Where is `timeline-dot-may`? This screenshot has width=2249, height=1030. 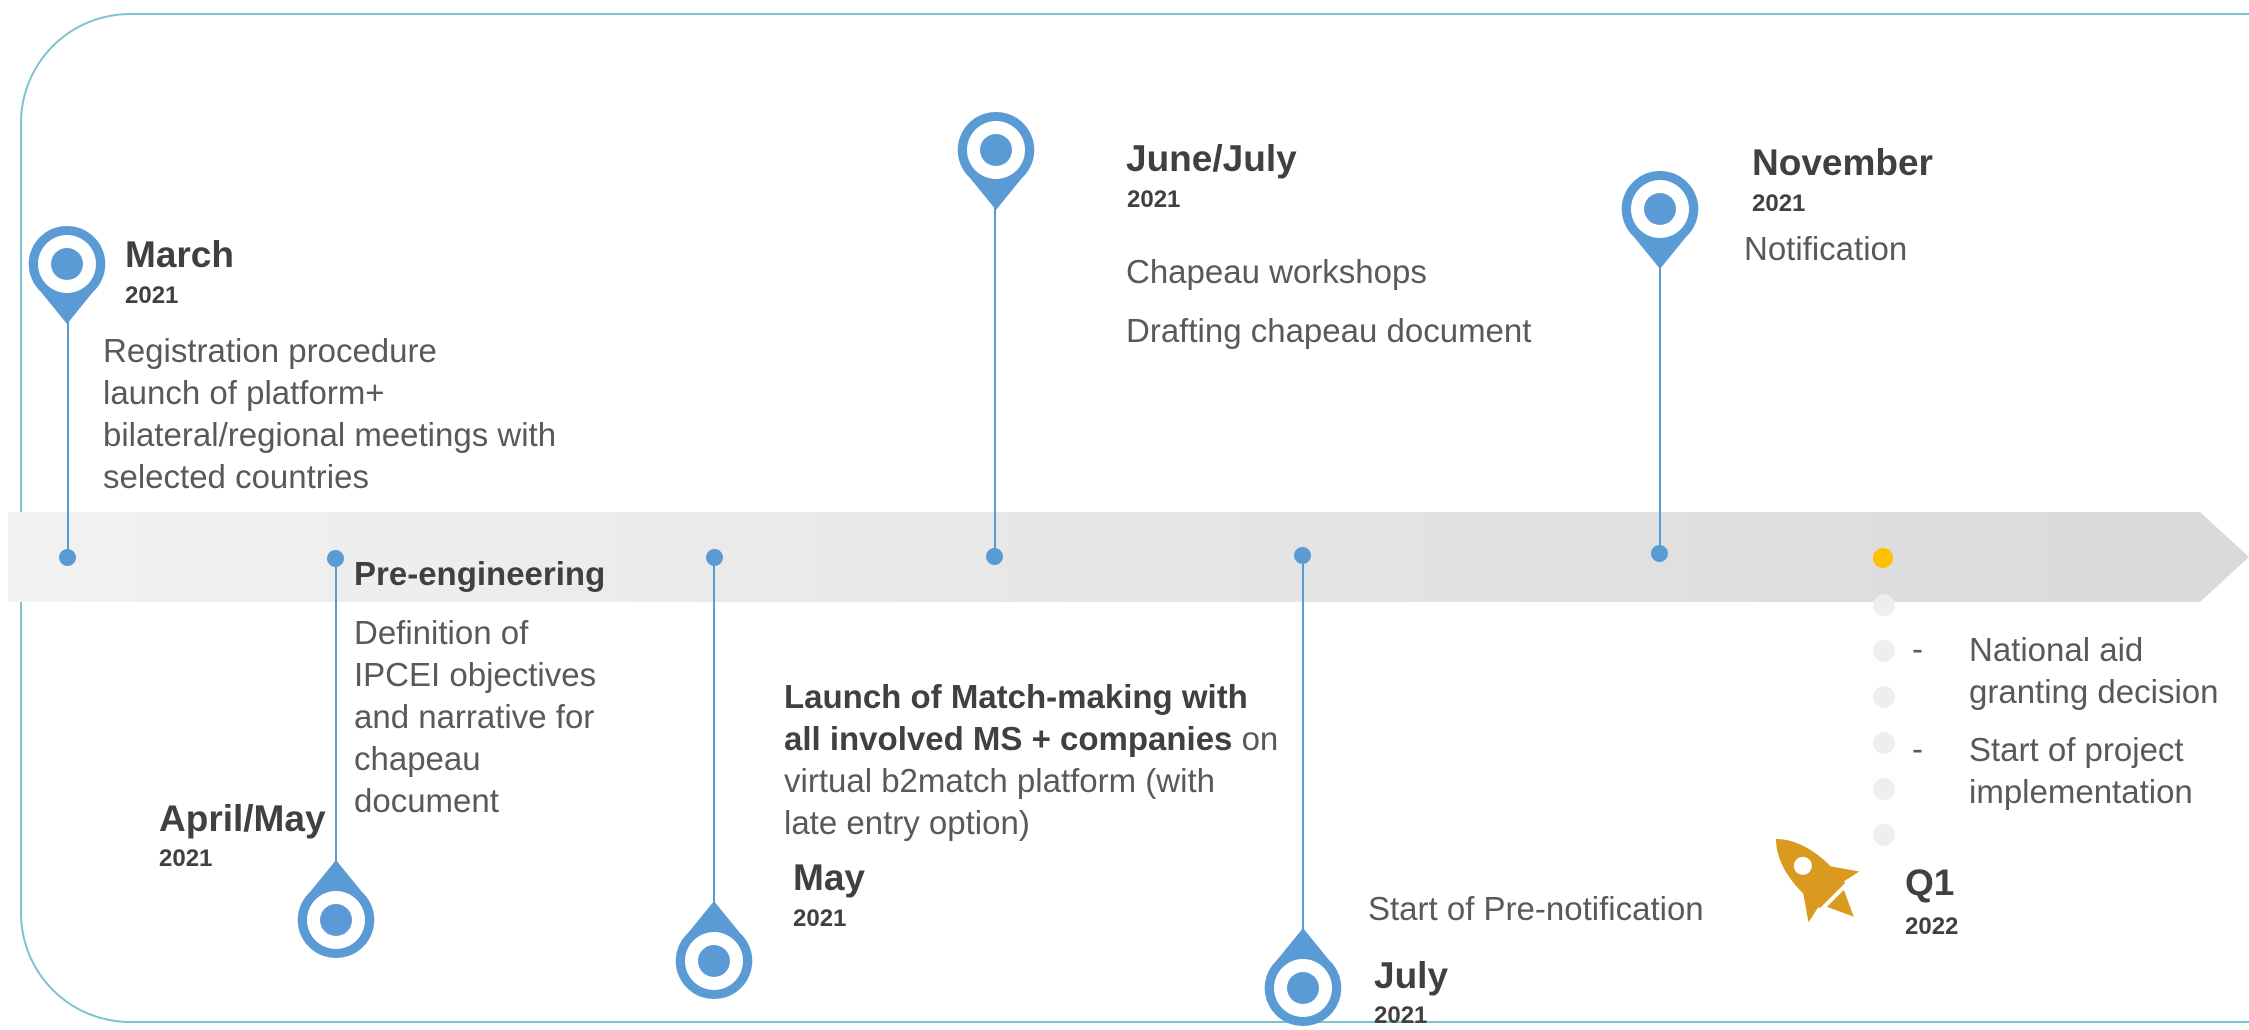
timeline-dot-may is located at coordinates (714, 557).